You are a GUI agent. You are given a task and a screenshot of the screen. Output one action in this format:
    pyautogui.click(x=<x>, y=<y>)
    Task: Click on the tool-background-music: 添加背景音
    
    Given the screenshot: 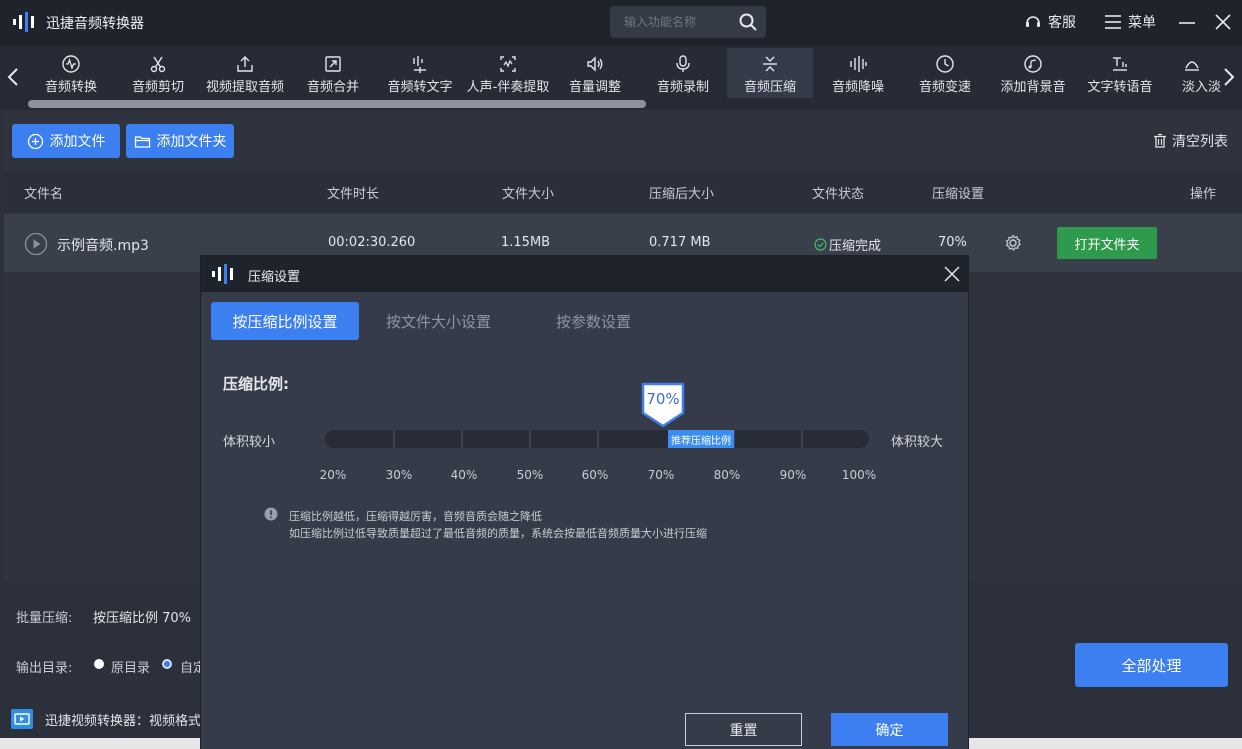 What is the action you would take?
    pyautogui.click(x=1033, y=73)
    